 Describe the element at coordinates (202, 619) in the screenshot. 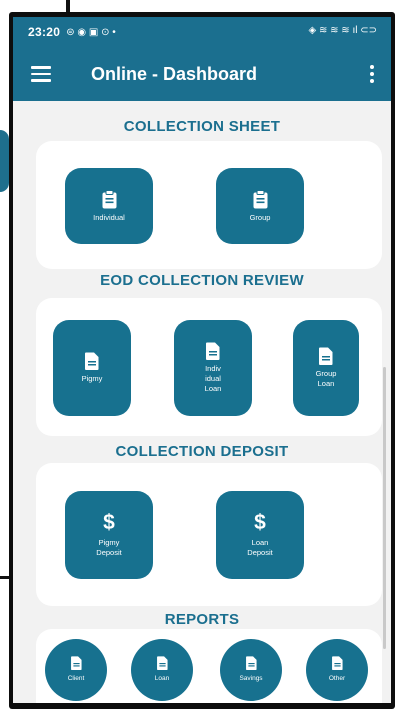

I see `section-title-reports: REPORTS` at that location.